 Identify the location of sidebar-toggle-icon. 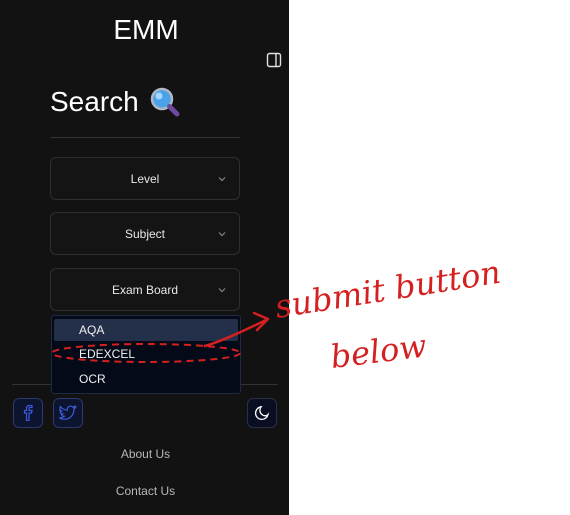
(274, 60).